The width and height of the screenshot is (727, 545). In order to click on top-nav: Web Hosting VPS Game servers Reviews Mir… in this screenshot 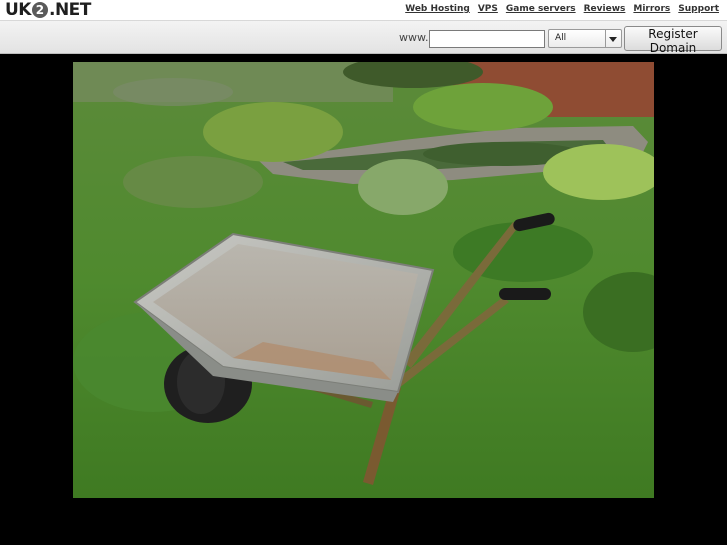, I will do `click(562, 9)`.